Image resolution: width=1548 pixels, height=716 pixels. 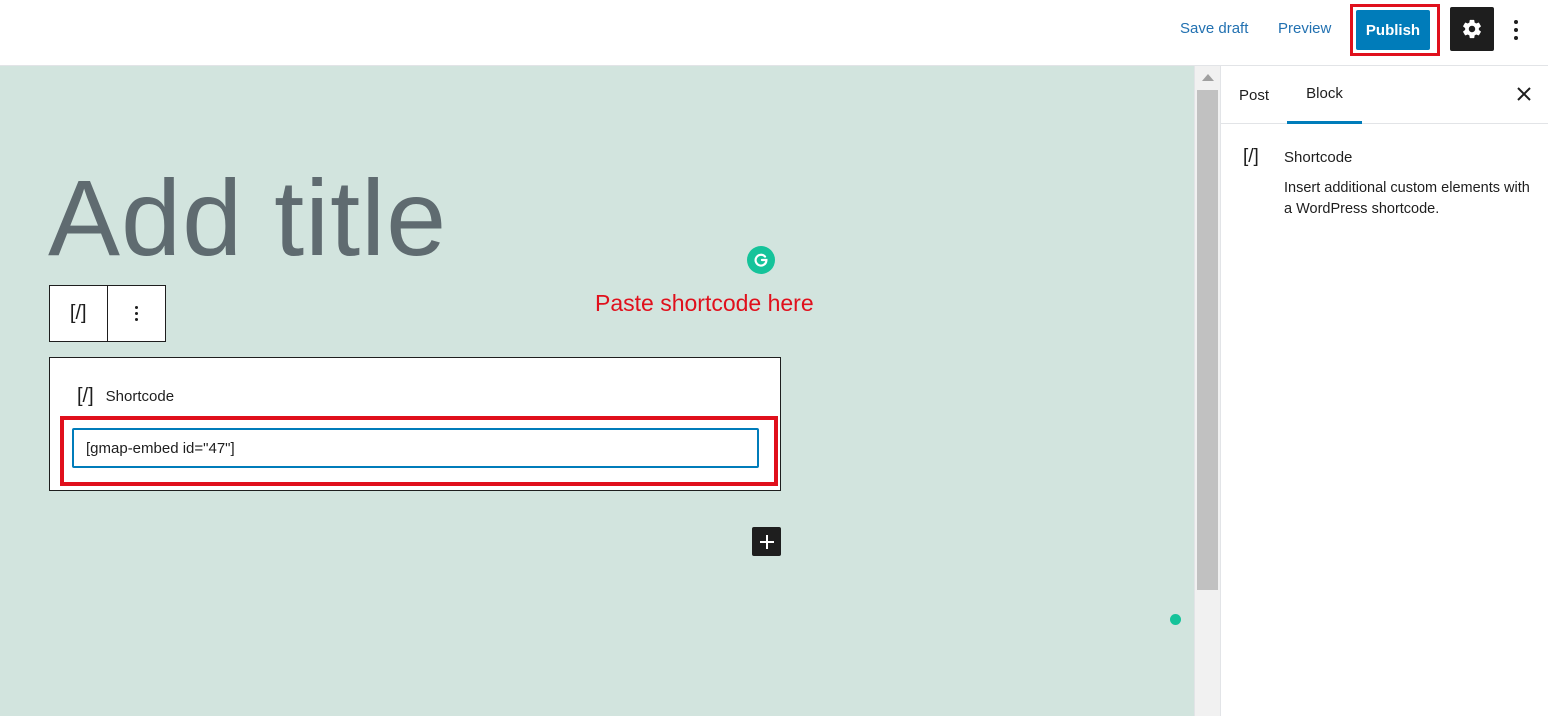 What do you see at coordinates (1516, 30) in the screenshot?
I see `more-options-button` at bounding box center [1516, 30].